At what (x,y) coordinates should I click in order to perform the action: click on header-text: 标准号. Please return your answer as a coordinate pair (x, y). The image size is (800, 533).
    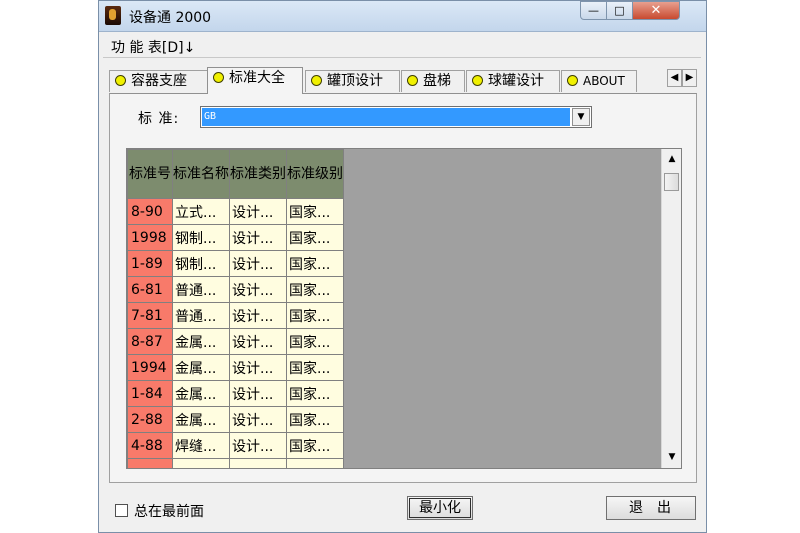
    Looking at the image, I should click on (150, 174).